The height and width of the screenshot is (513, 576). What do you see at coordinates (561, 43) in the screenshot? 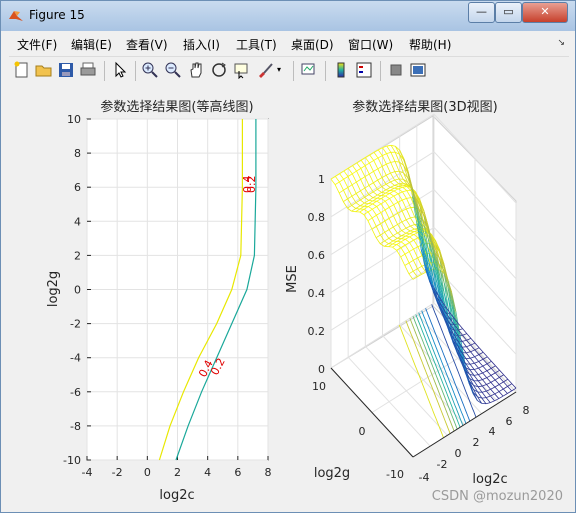
I see `dock-arrow-icon: ↘` at bounding box center [561, 43].